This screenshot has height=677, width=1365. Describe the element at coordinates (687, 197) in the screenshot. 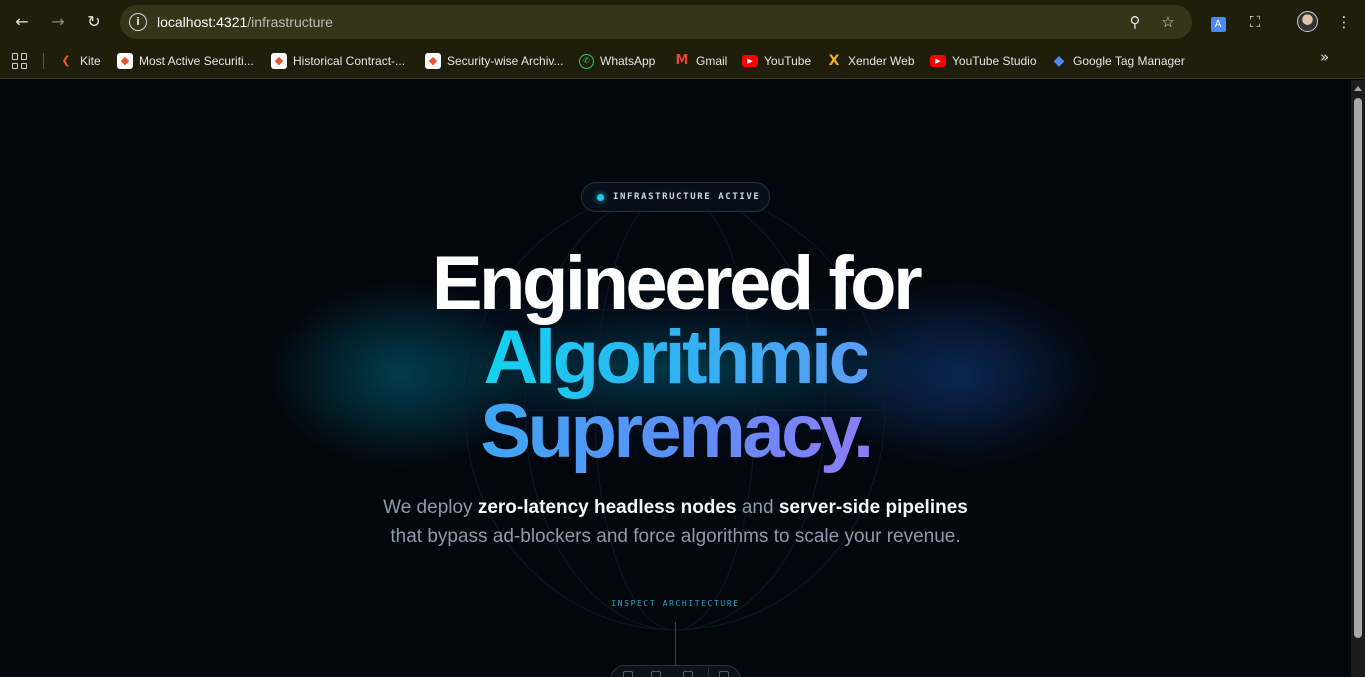

I see `status-badge-label: INFRASTRUCTURE ACTIVE` at that location.